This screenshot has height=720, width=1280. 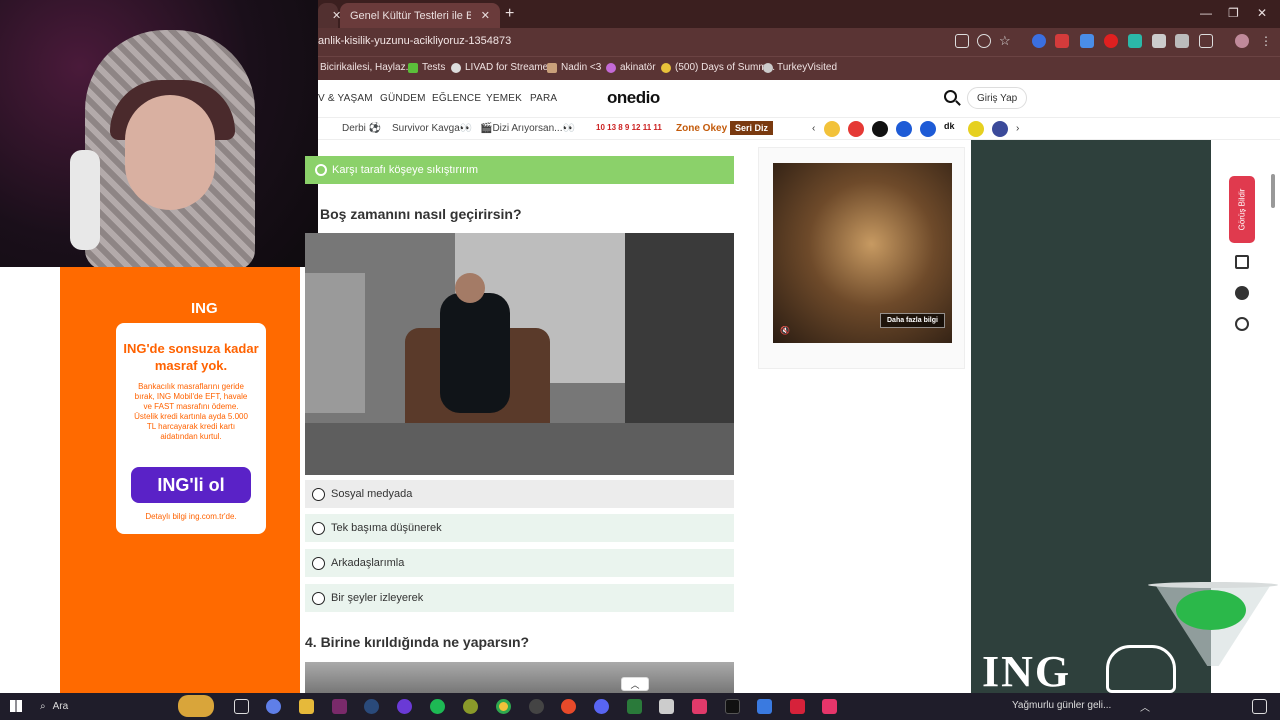 What do you see at coordinates (813, 128) in the screenshot?
I see `chevron-left-icon: ‹` at bounding box center [813, 128].